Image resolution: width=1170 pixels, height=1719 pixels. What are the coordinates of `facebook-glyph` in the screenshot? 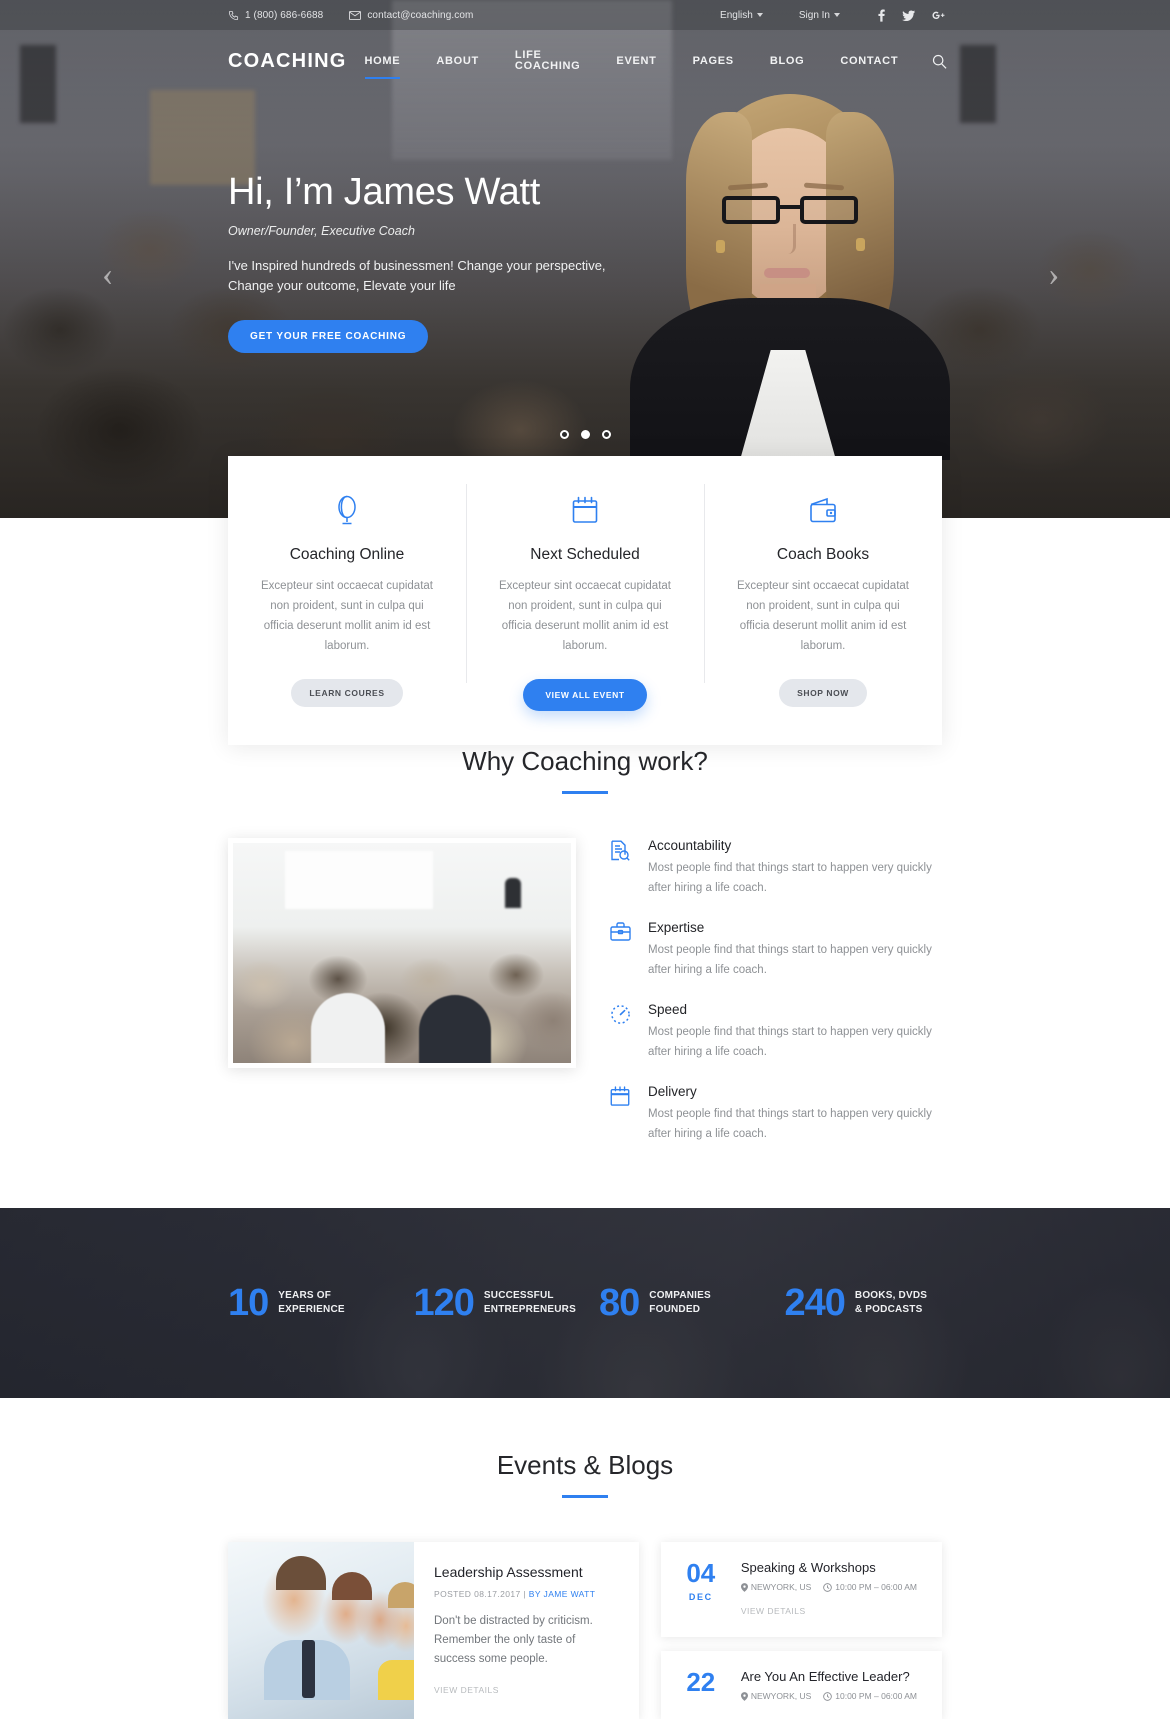 It's located at (881, 15).